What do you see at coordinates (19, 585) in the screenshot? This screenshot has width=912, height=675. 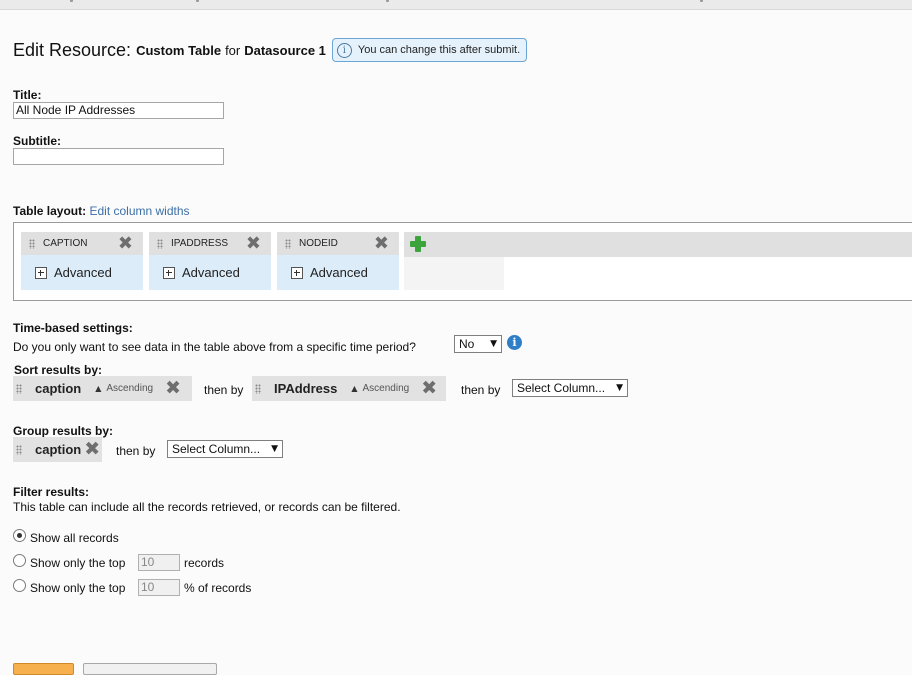 I see `top-percent-radio` at bounding box center [19, 585].